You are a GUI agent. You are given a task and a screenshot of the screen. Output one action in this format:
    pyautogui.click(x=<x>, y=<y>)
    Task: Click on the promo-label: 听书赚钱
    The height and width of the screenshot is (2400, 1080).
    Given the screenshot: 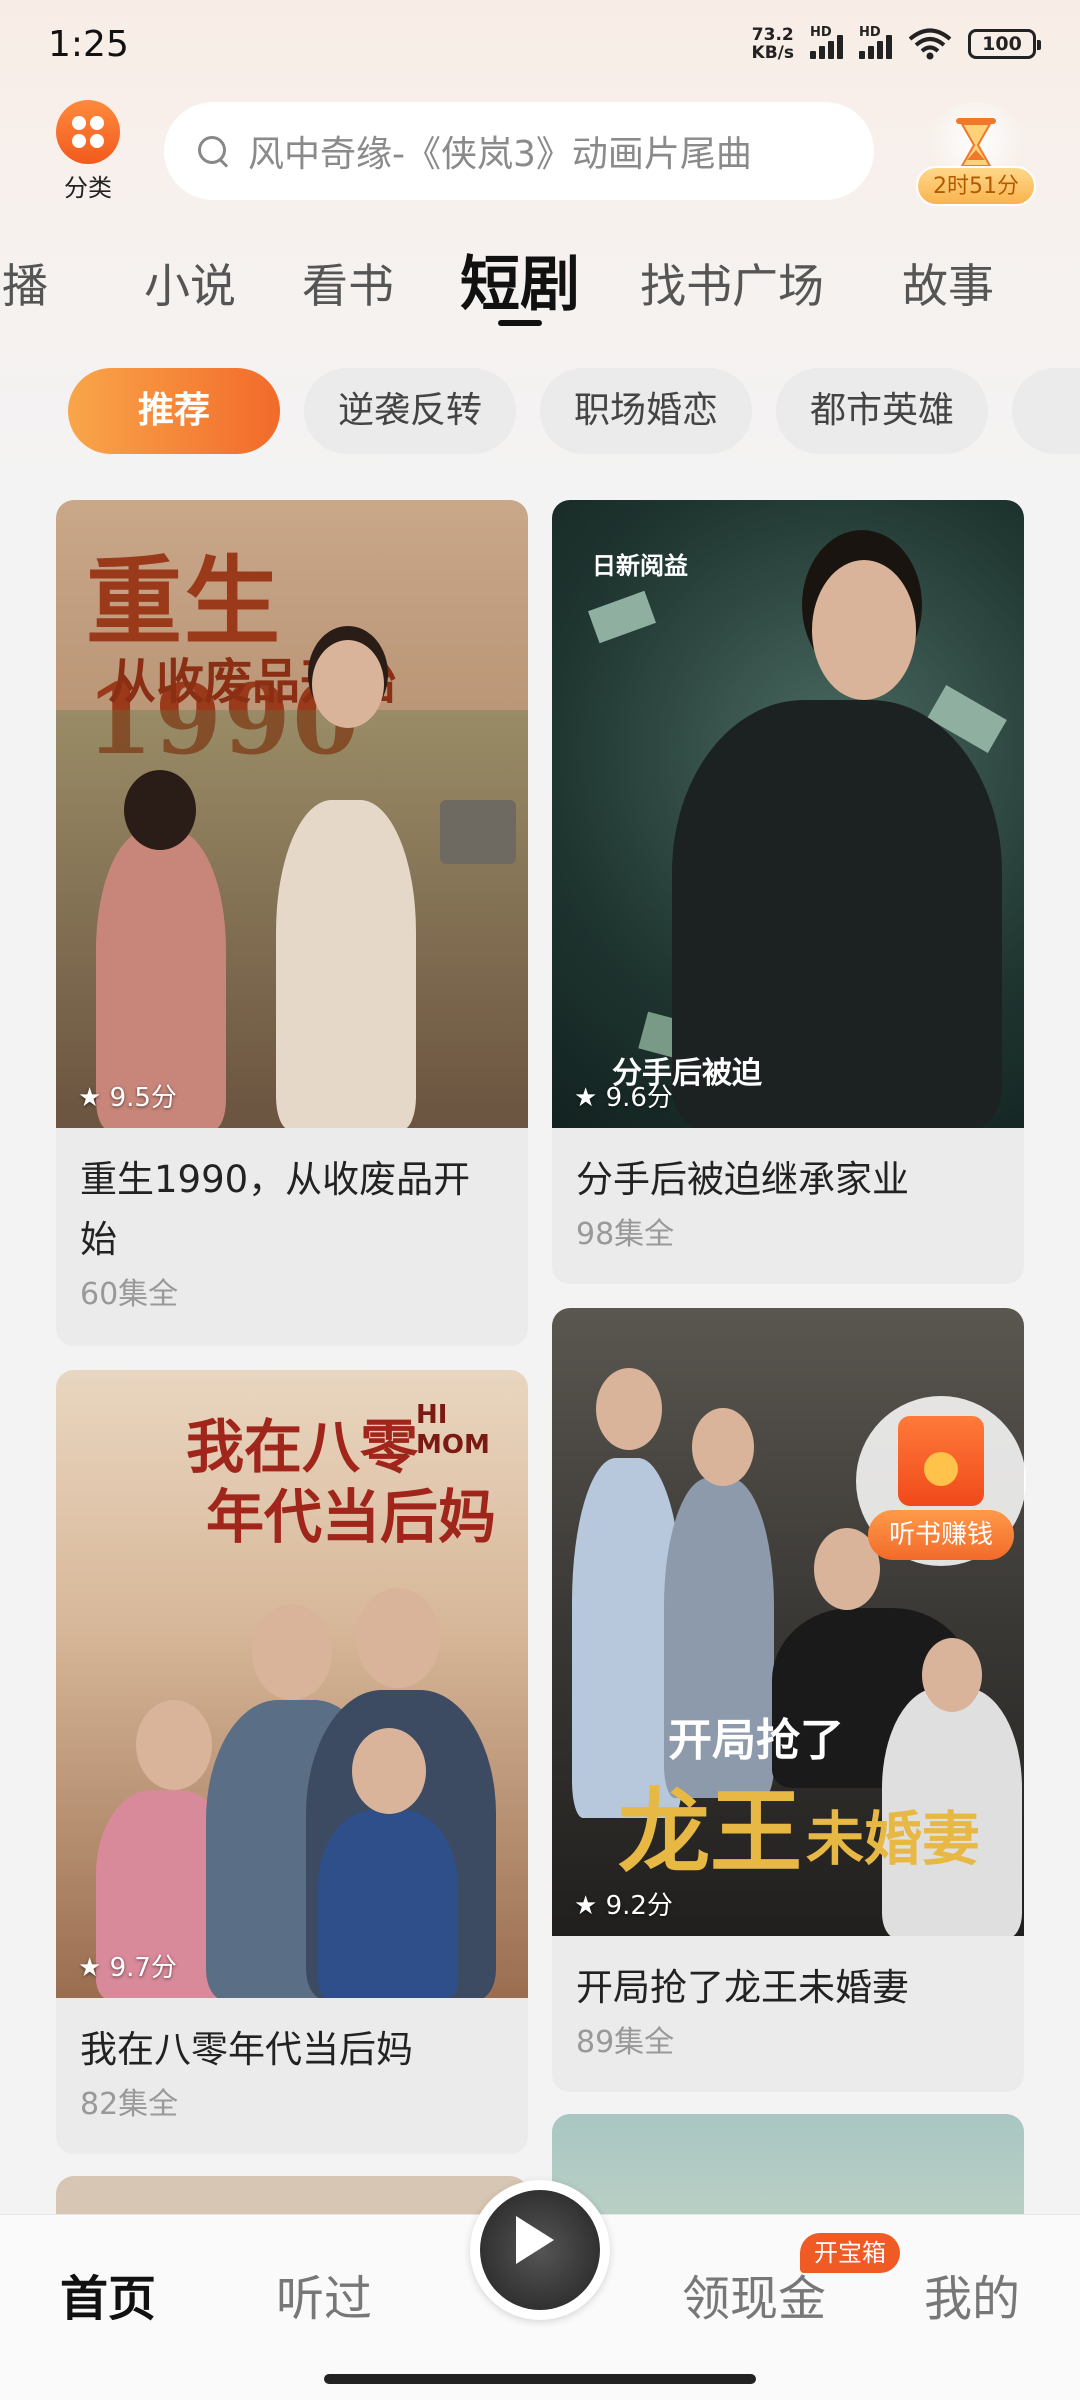 What is the action you would take?
    pyautogui.click(x=941, y=1535)
    